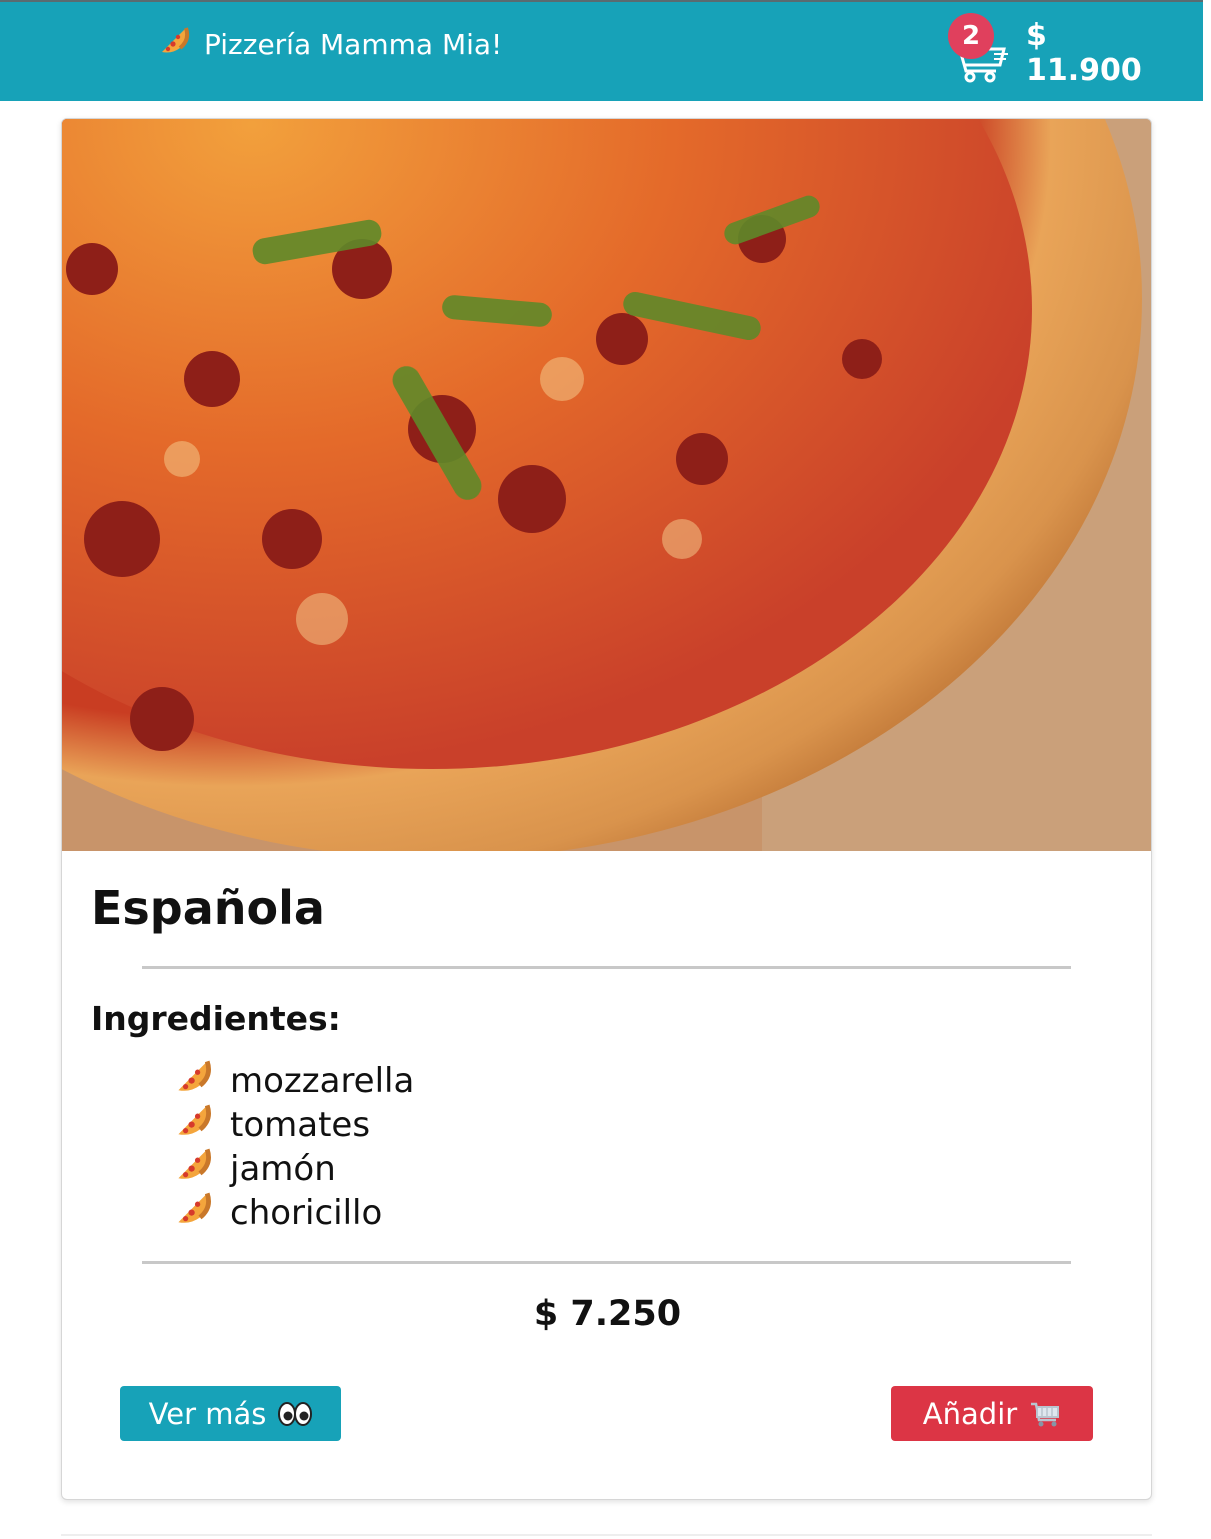 This screenshot has width=1211, height=1539. I want to click on list-item: mozzarella, so click(295, 1081).